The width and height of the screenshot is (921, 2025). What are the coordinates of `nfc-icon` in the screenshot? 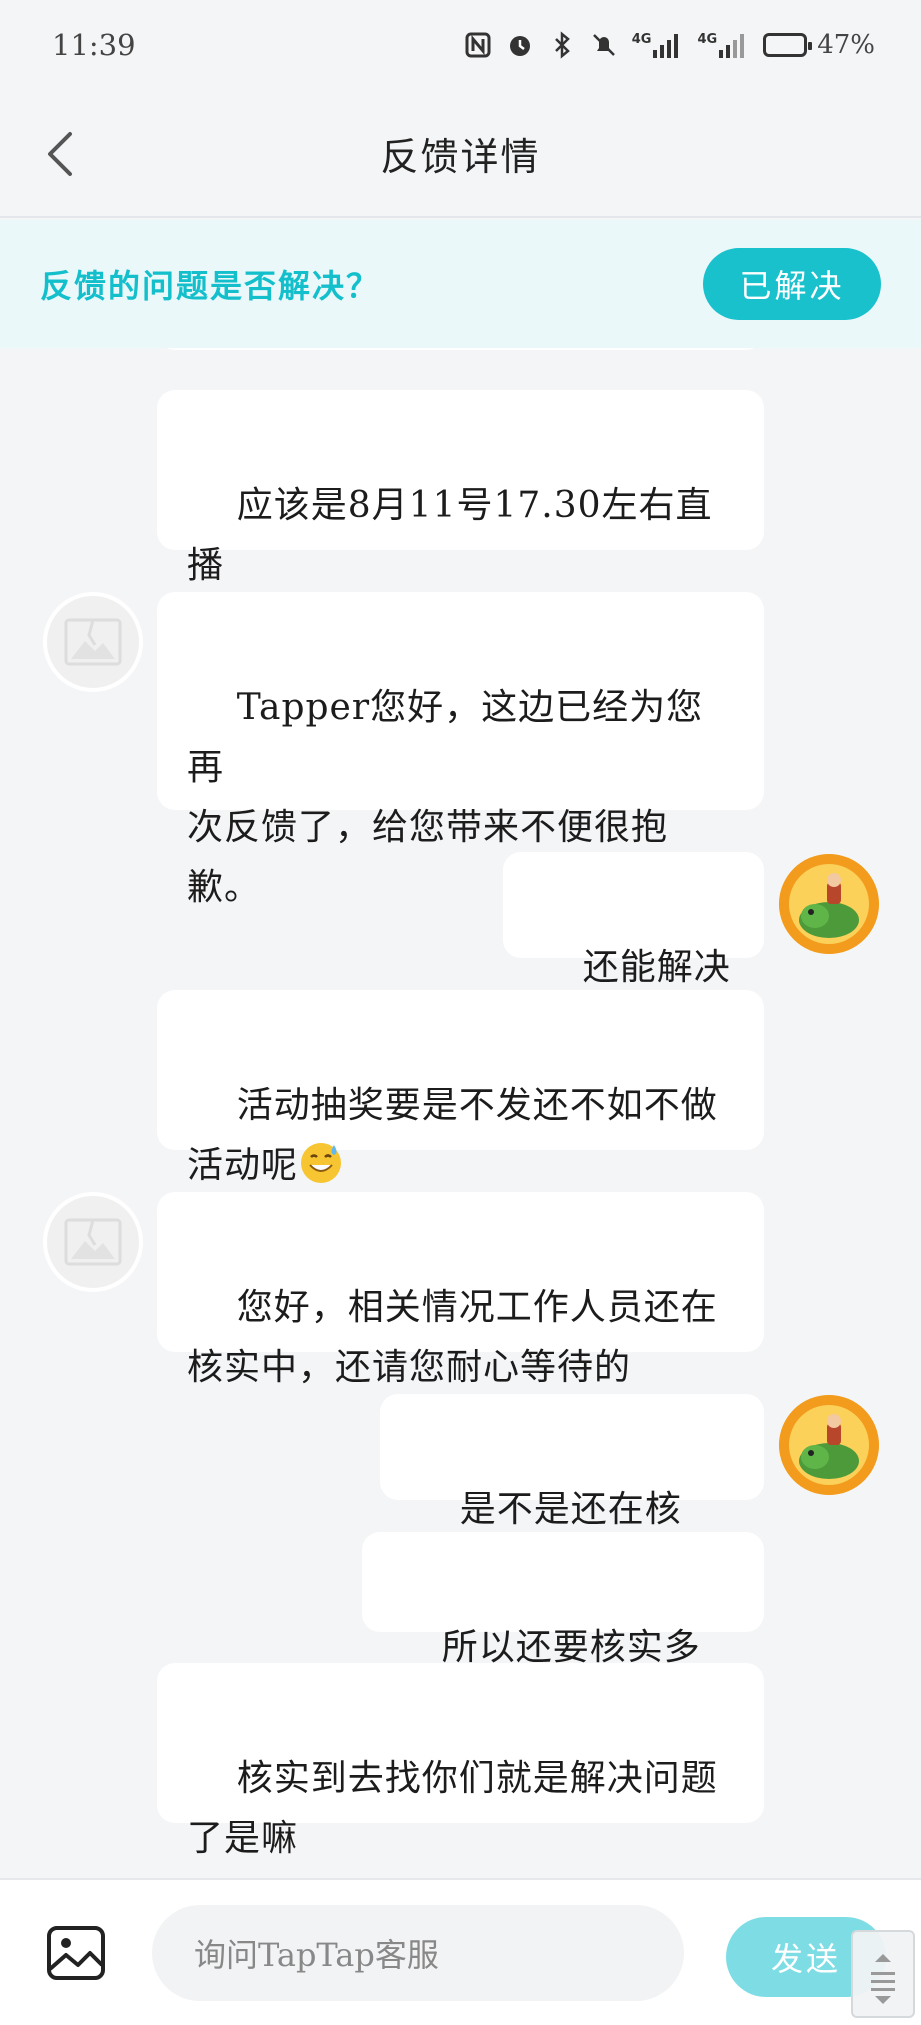 It's located at (478, 45).